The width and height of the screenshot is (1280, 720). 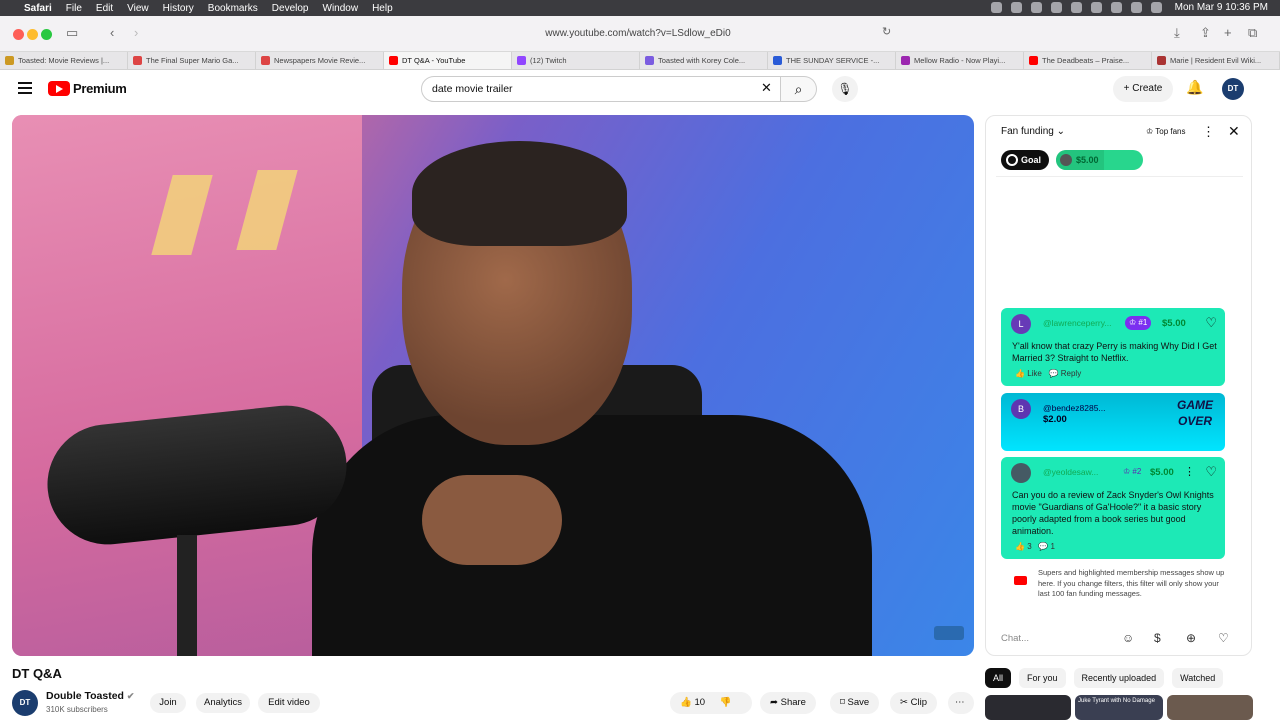 What do you see at coordinates (886, 31) in the screenshot?
I see `reload-icon: ↻` at bounding box center [886, 31].